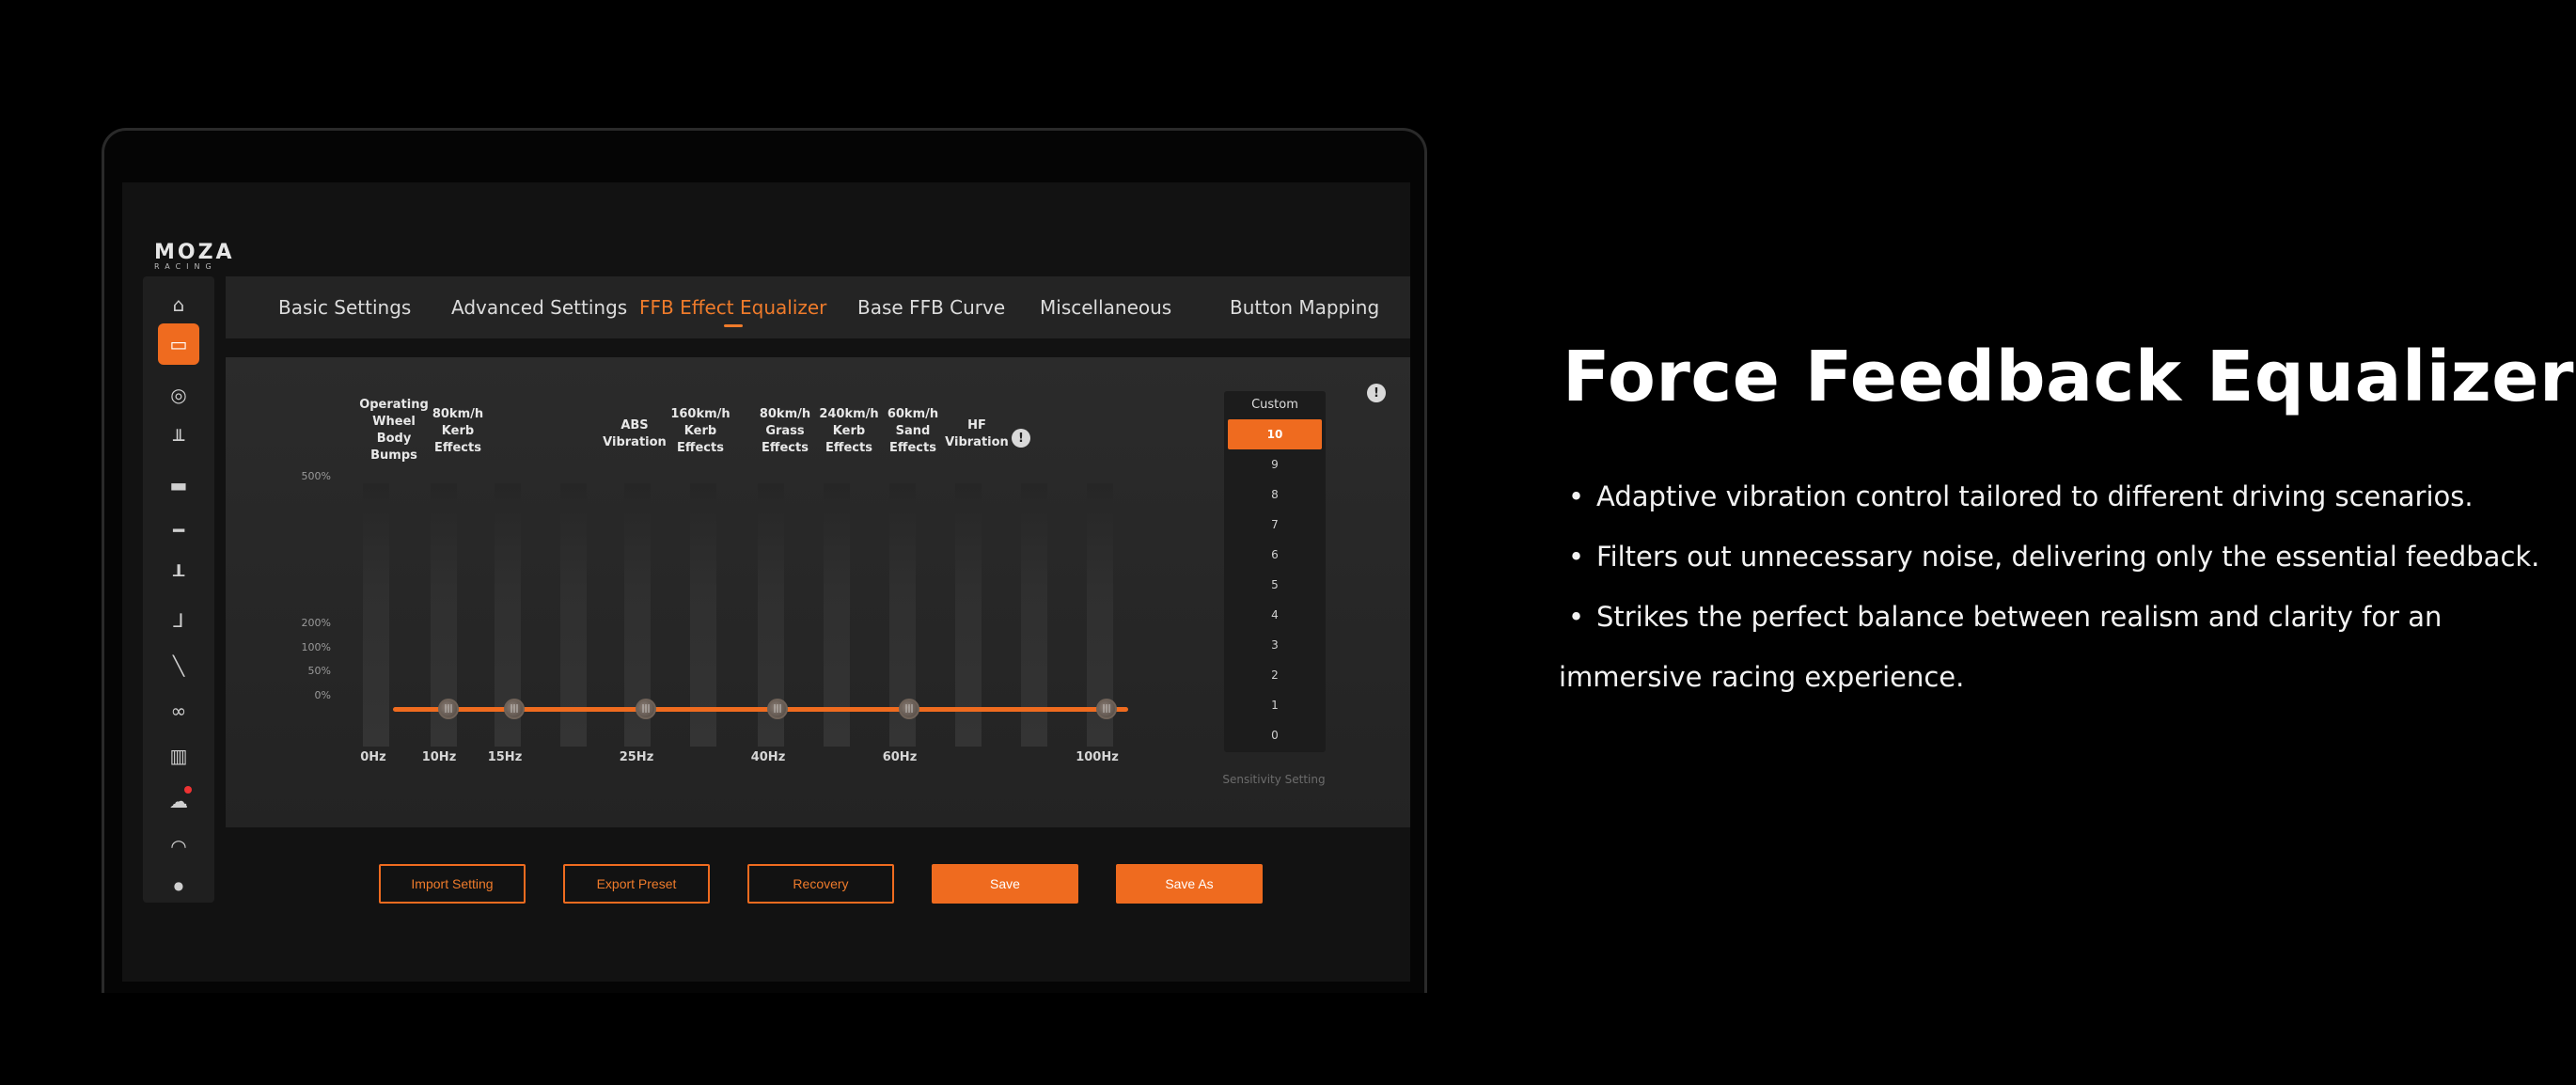 The height and width of the screenshot is (1085, 2576). What do you see at coordinates (449, 709) in the screenshot?
I see `eq-knob-10hz: |||` at bounding box center [449, 709].